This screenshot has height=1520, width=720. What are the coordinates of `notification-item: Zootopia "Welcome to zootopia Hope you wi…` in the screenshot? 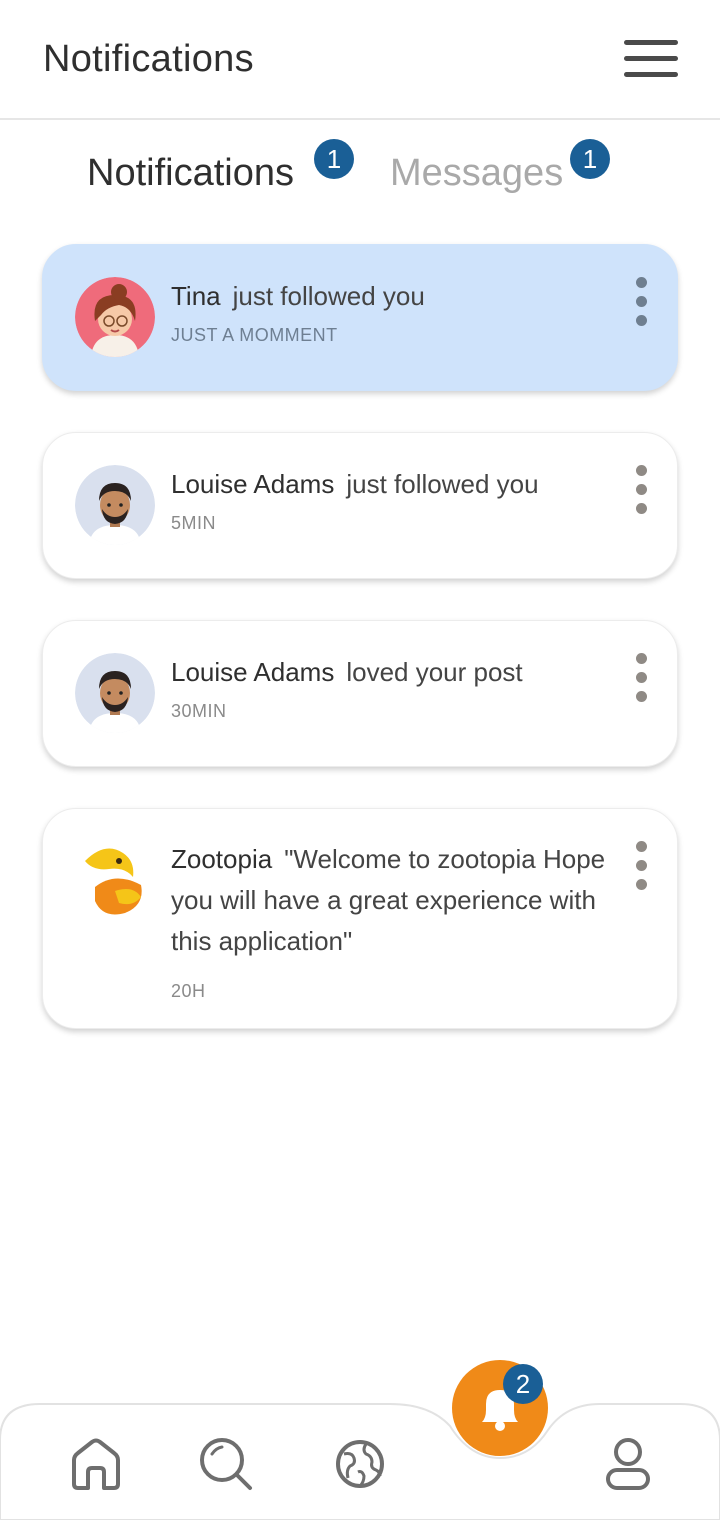 It's located at (360, 918).